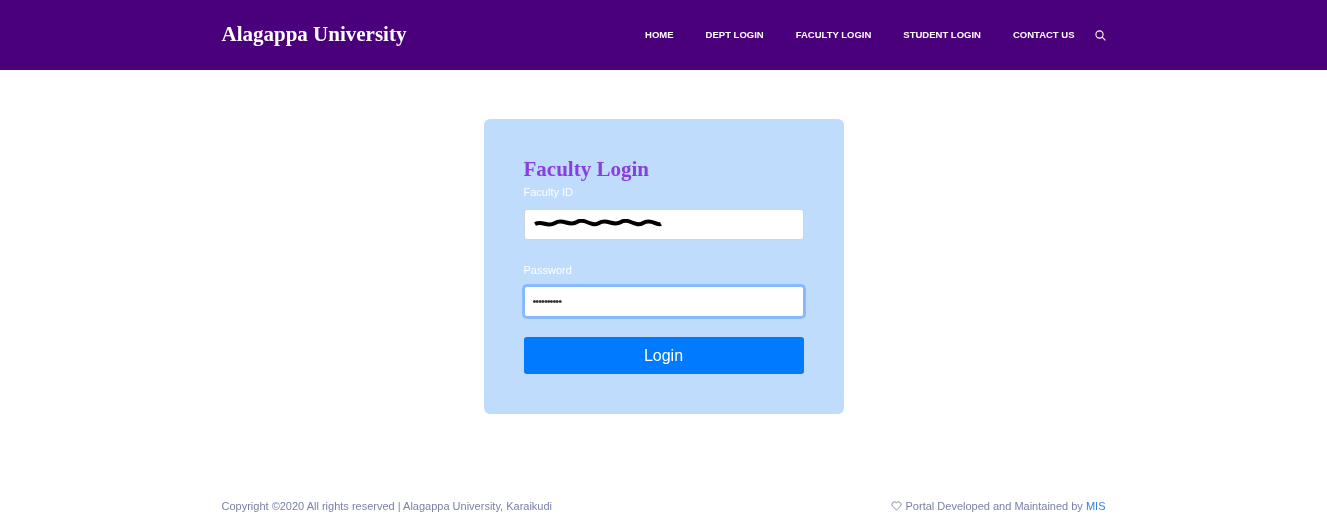  Describe the element at coordinates (942, 35) in the screenshot. I see `nav-link: STUDENT LOGIN` at that location.